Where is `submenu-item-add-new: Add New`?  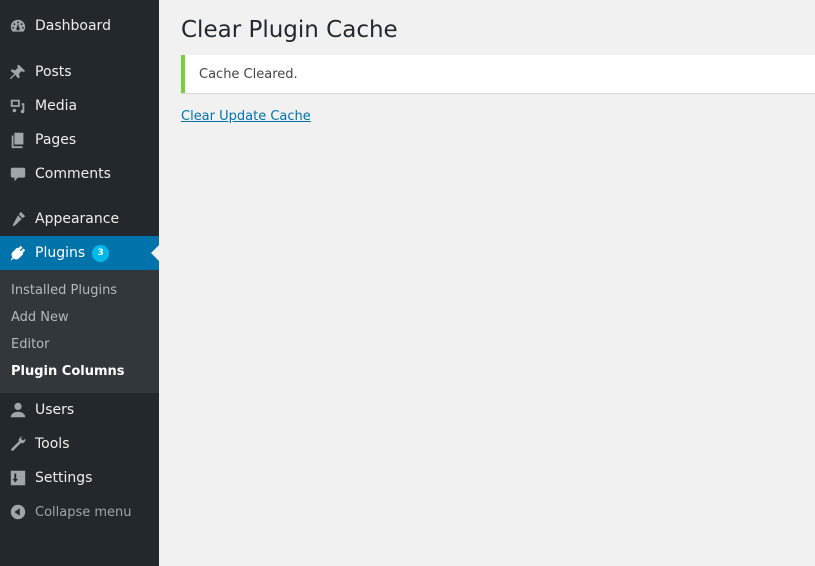
submenu-item-add-new: Add New is located at coordinates (79, 317).